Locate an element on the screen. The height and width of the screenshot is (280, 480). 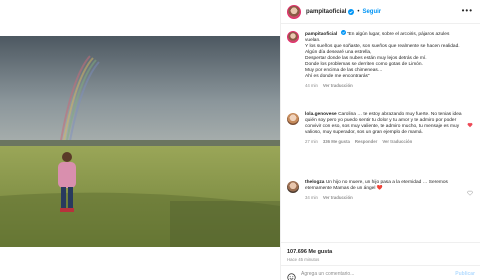
author-avatar is located at coordinates (294, 11).